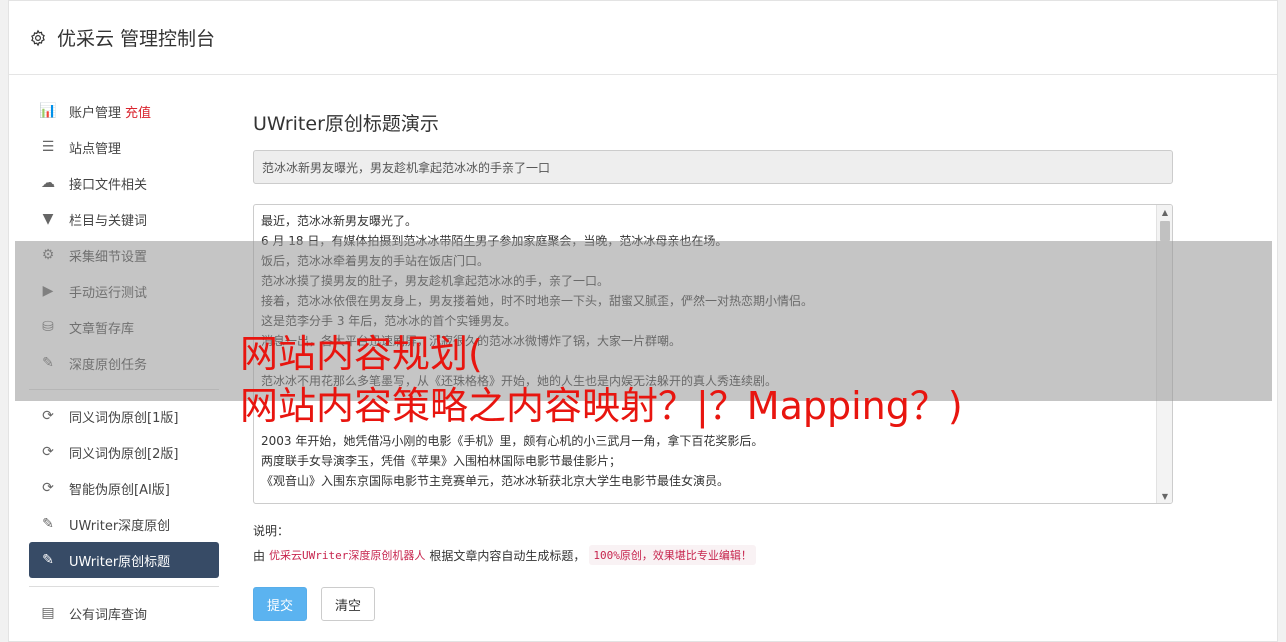  I want to click on action-buttons: 提交 清空, so click(713, 604).